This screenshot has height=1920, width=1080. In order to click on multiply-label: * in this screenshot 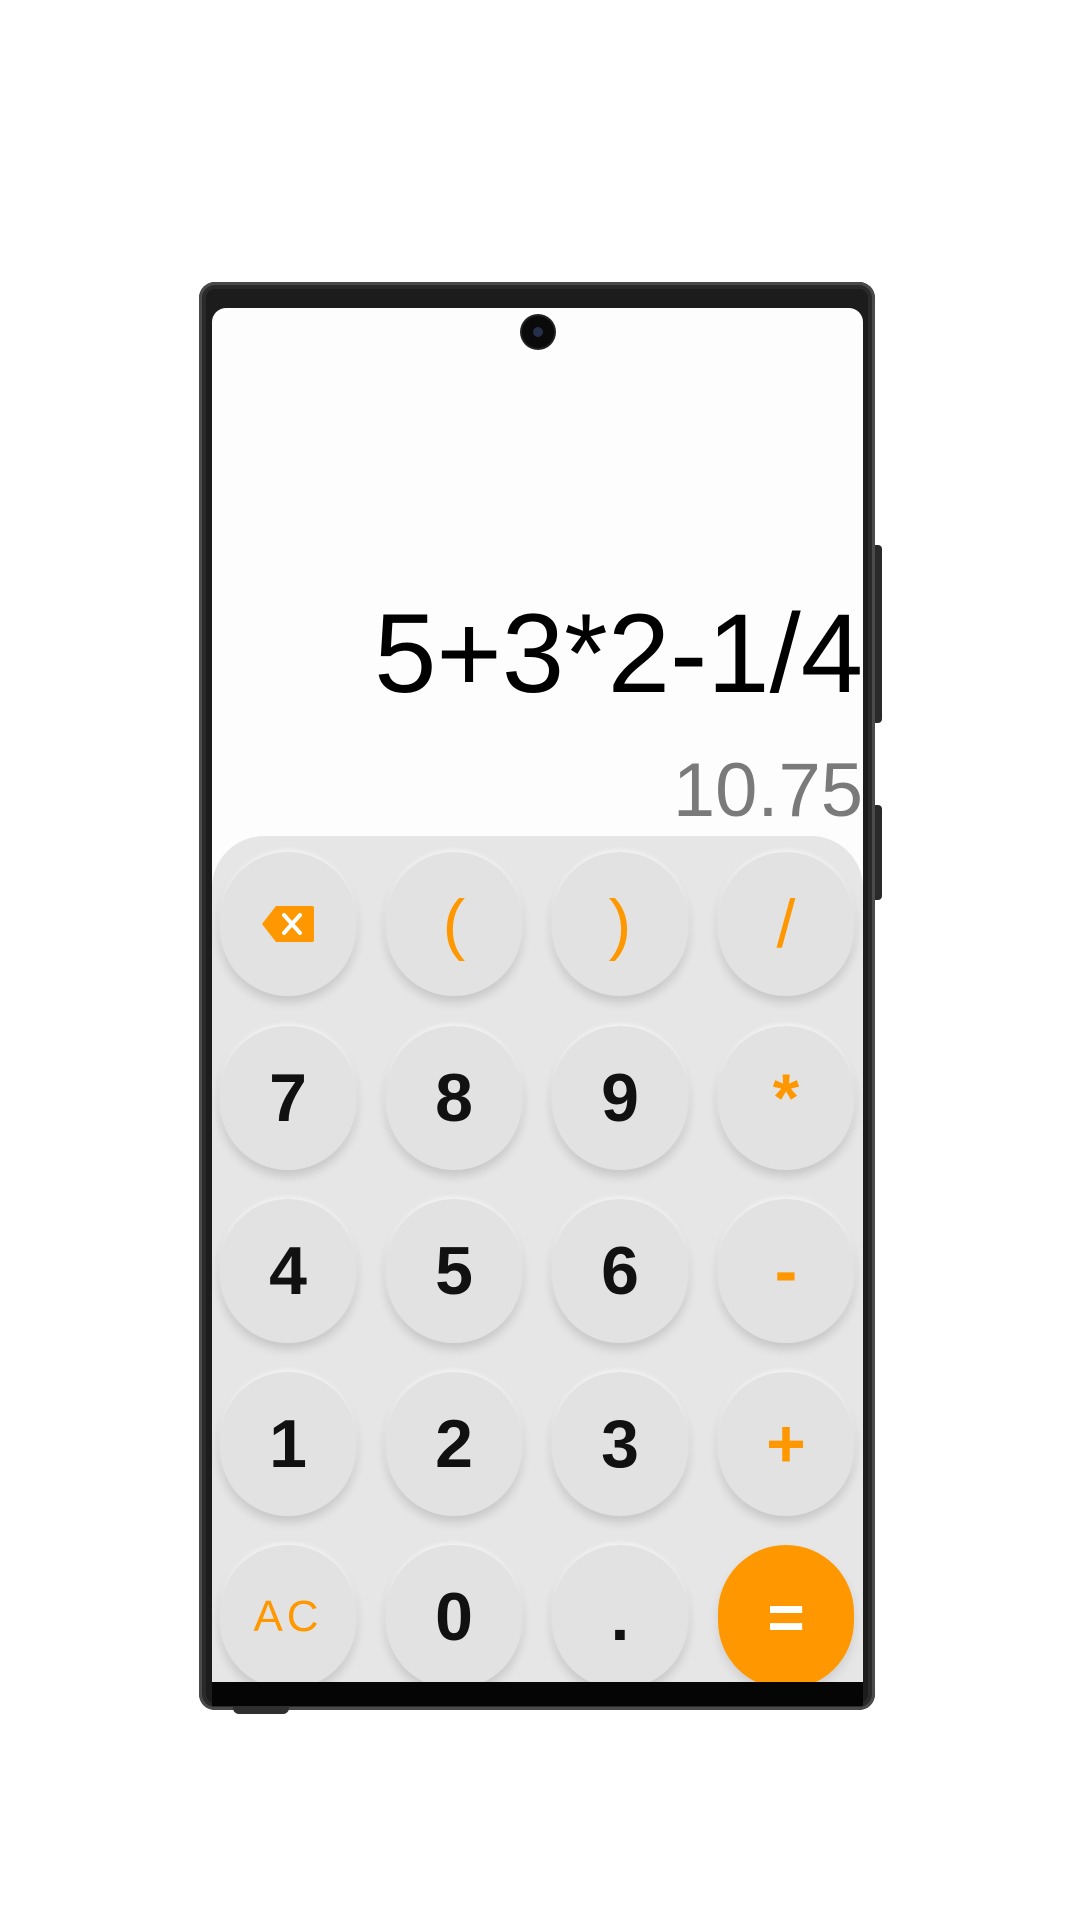, I will do `click(786, 1098)`.